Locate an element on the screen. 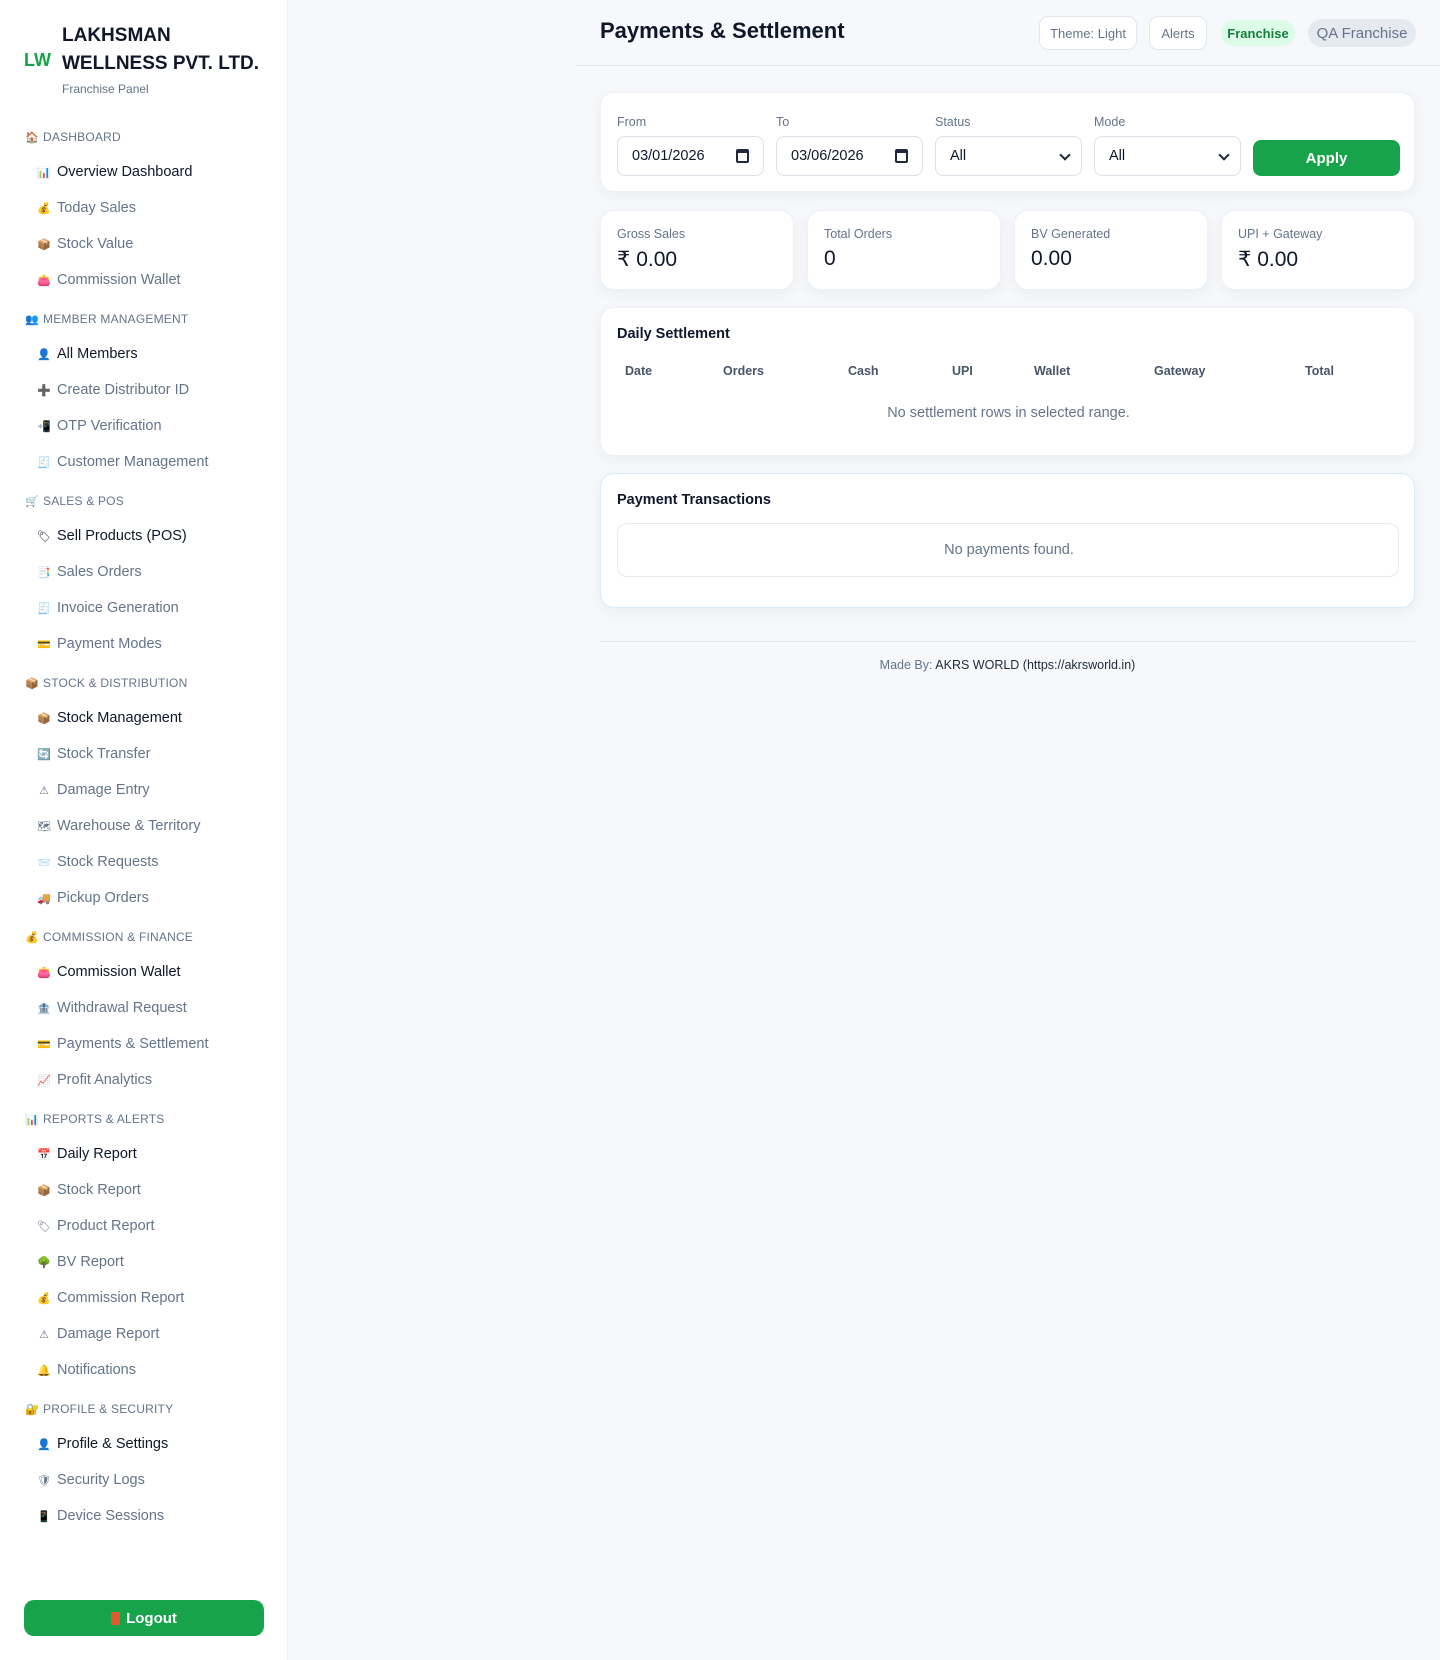 The width and height of the screenshot is (1440, 1660). logout-button: Logout is located at coordinates (144, 1618).